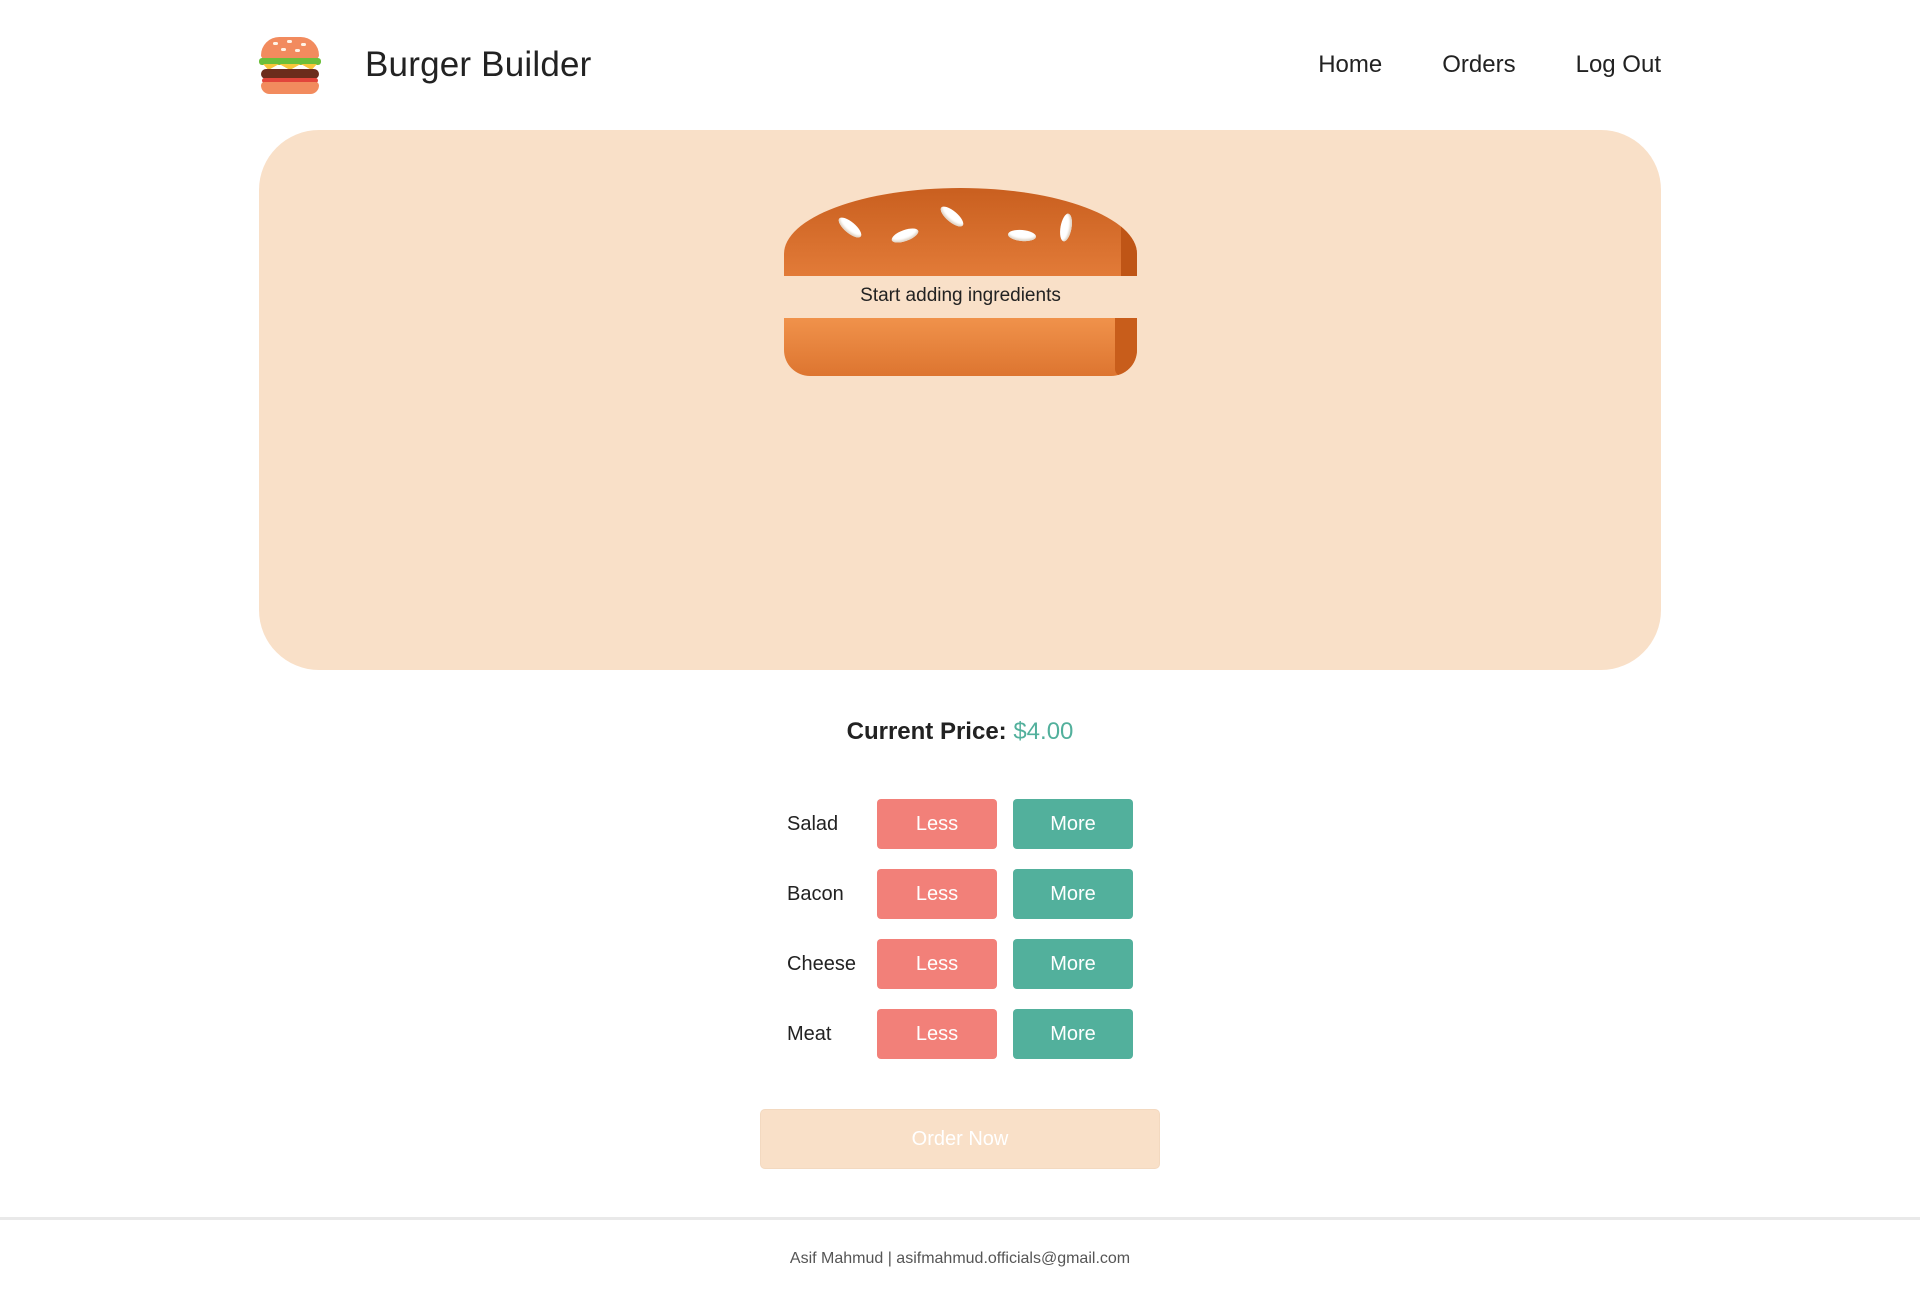 This screenshot has height=1299, width=1920. I want to click on control-row-meat: Meat Less More, so click(960, 1034).